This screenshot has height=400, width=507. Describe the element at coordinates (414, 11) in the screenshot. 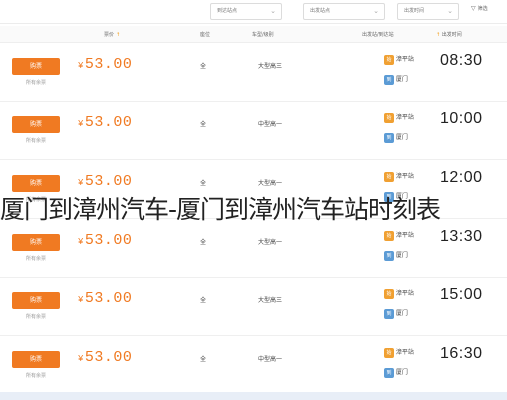

I see `departure-time-filter-label: 出发时间` at that location.